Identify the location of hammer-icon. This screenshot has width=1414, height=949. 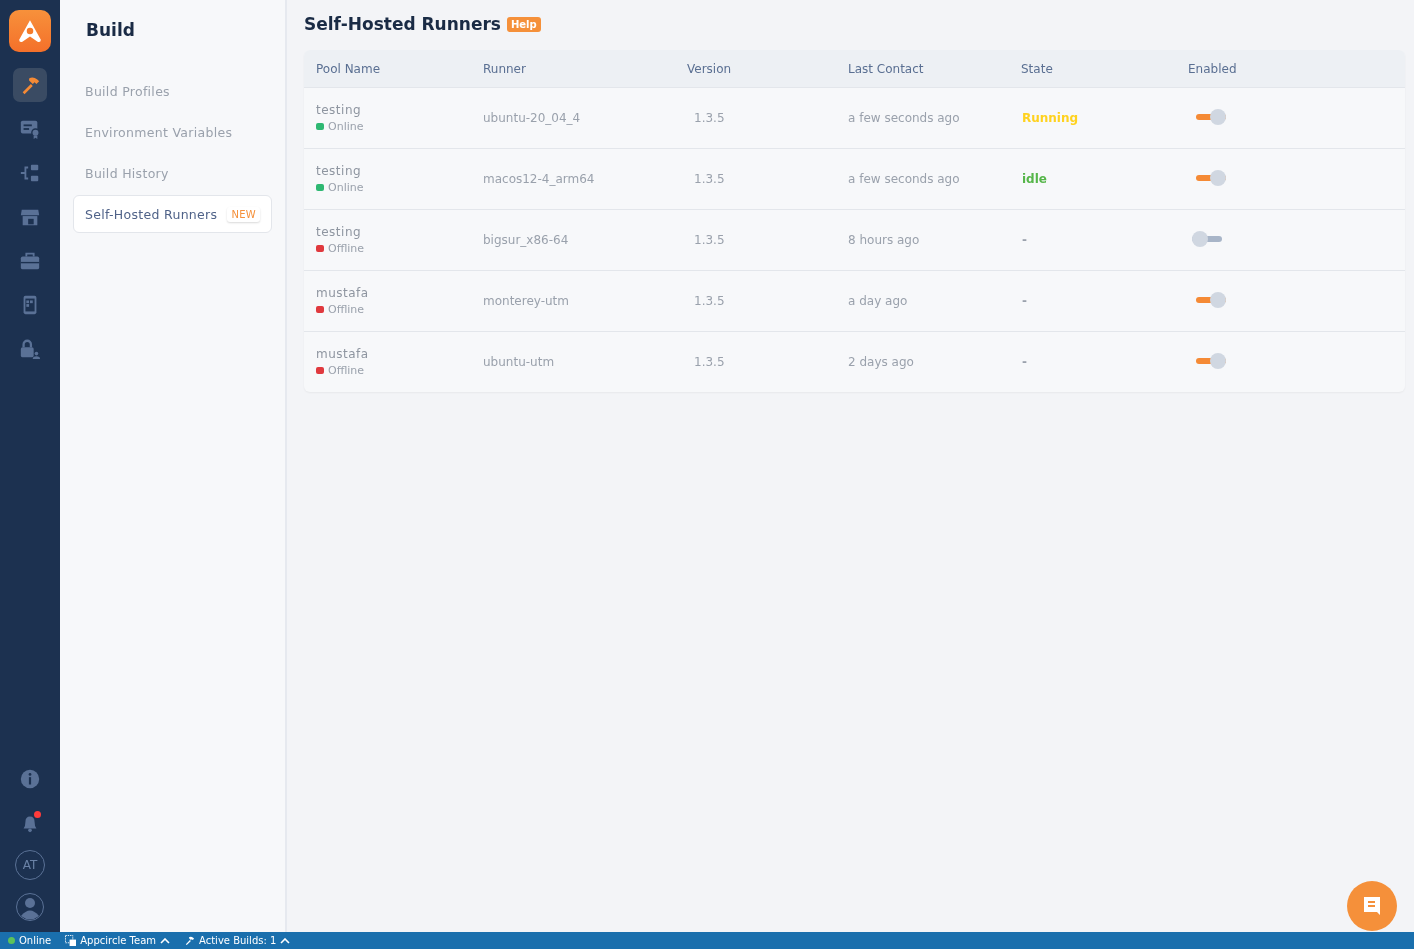
(189, 940).